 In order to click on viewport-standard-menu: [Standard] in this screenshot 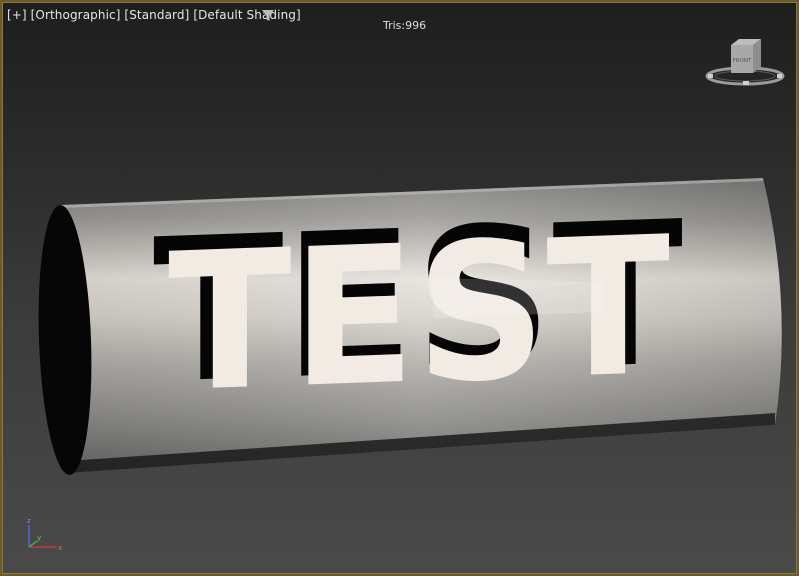, I will do `click(156, 15)`.